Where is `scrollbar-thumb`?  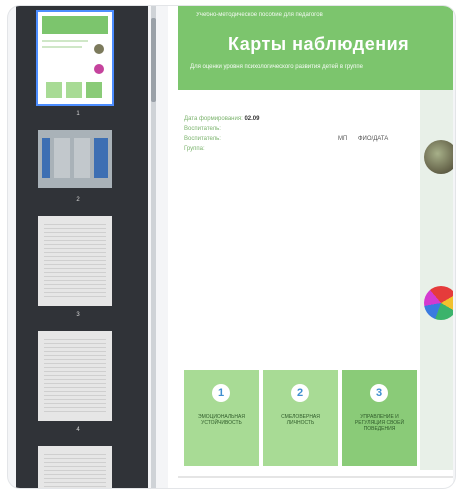
scrollbar-thumb is located at coordinates (153, 60).